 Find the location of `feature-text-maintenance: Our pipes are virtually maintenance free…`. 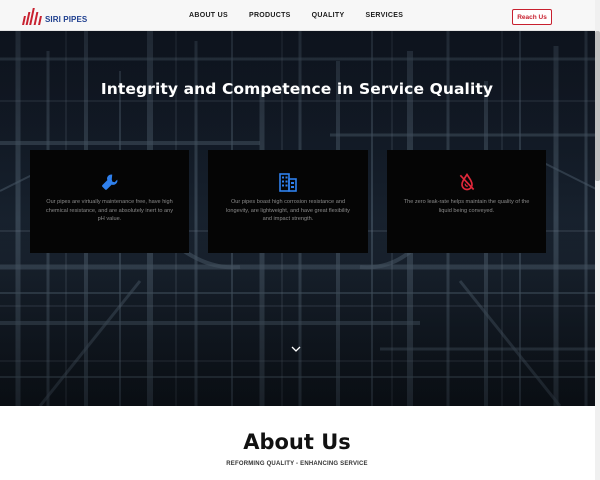

feature-text-maintenance: Our pipes are virtually maintenance free… is located at coordinates (109, 211).